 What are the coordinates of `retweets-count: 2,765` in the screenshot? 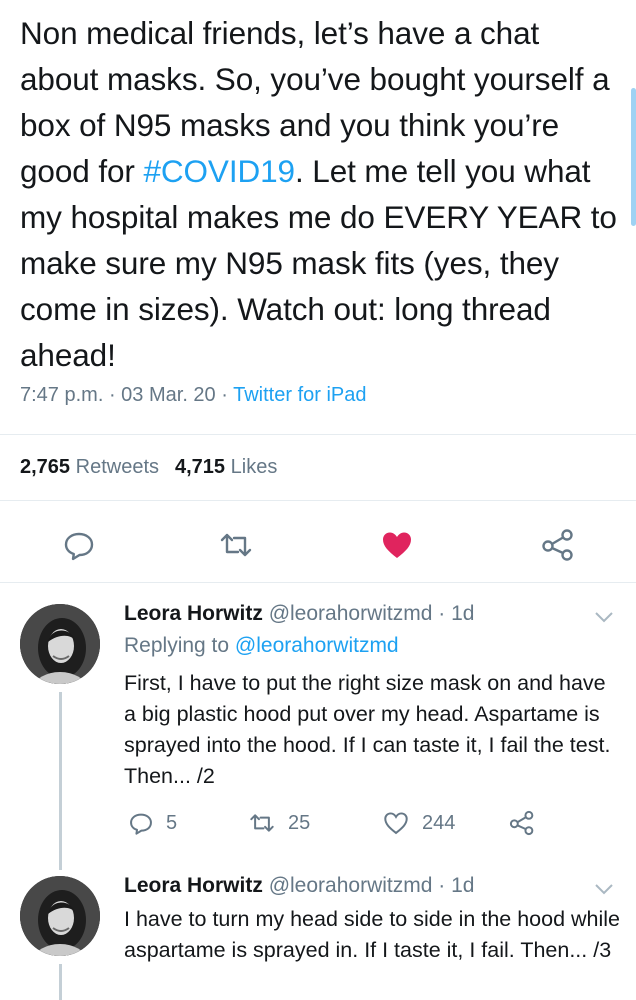 It's located at (45, 467).